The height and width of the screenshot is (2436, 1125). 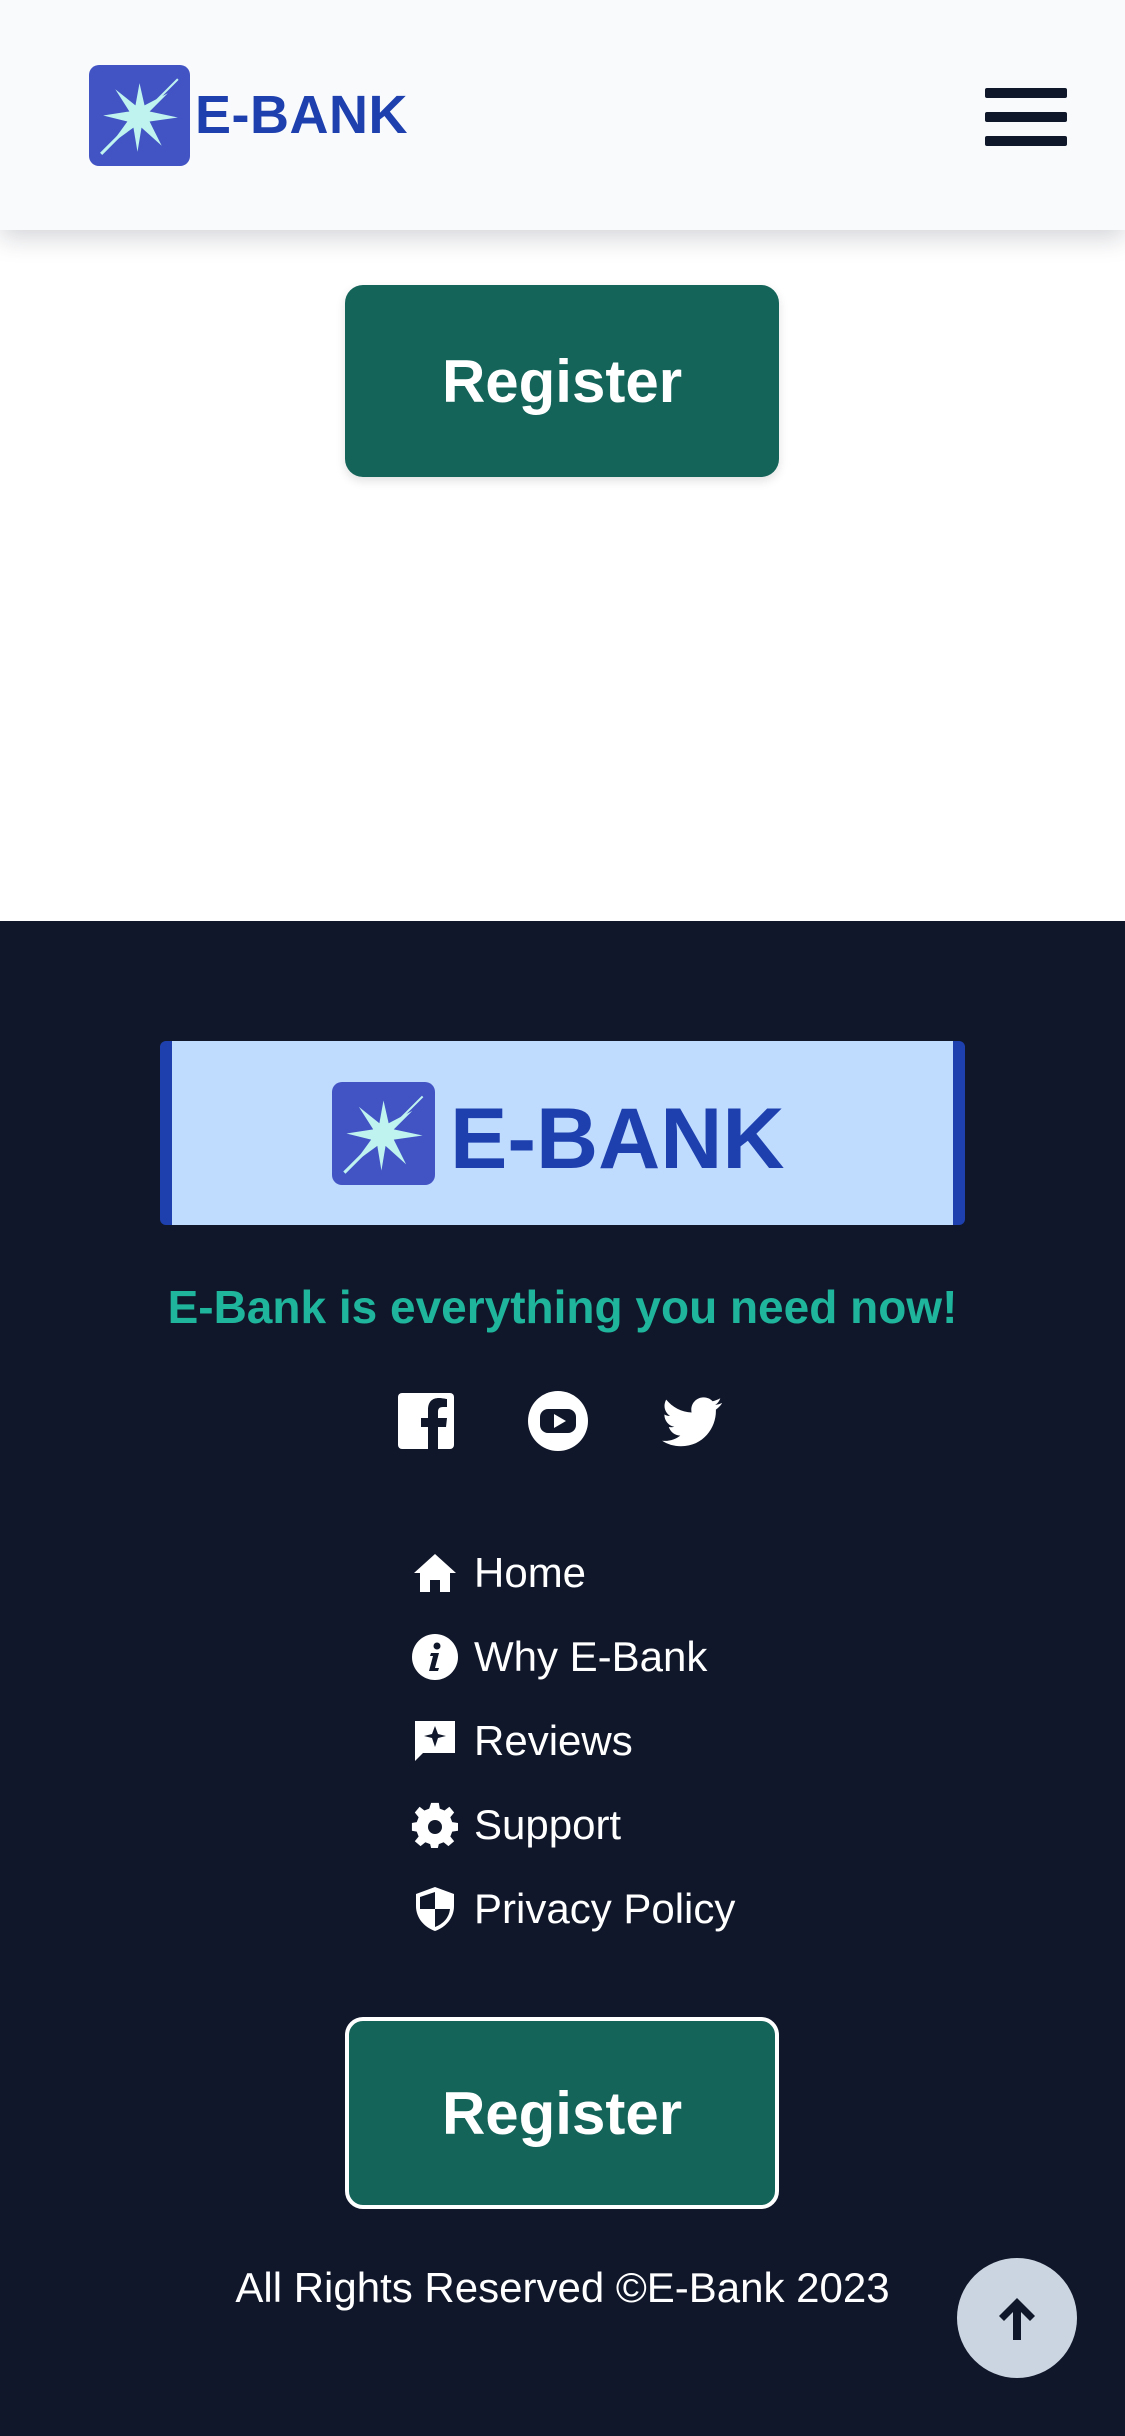 What do you see at coordinates (660, 1825) in the screenshot?
I see `footer-nav-support: Support` at bounding box center [660, 1825].